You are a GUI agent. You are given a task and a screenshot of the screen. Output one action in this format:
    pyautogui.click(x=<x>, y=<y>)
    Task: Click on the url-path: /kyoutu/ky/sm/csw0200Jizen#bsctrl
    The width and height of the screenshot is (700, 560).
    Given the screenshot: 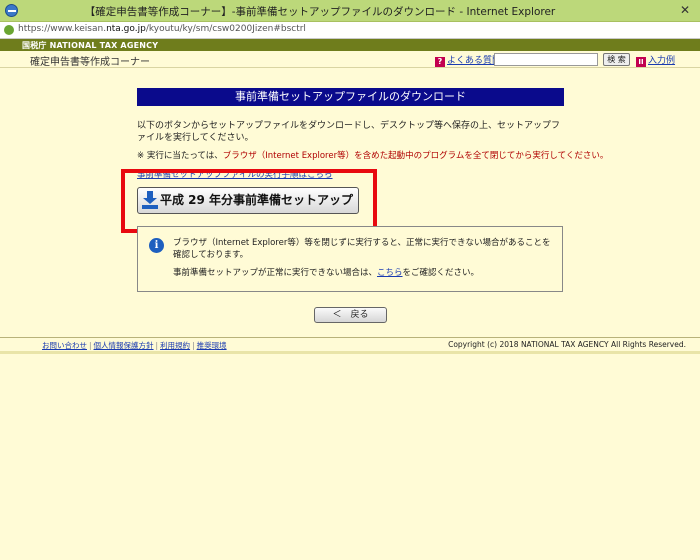 What is the action you would take?
    pyautogui.click(x=225, y=29)
    